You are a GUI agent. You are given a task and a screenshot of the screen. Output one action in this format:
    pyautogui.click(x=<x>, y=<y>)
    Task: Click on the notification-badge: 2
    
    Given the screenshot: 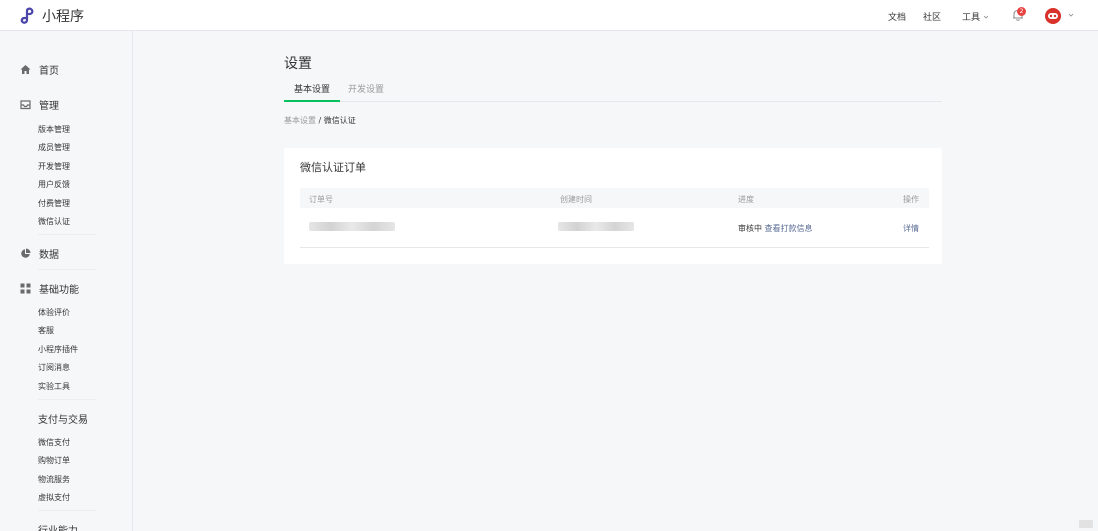 What is the action you would take?
    pyautogui.click(x=1021, y=11)
    